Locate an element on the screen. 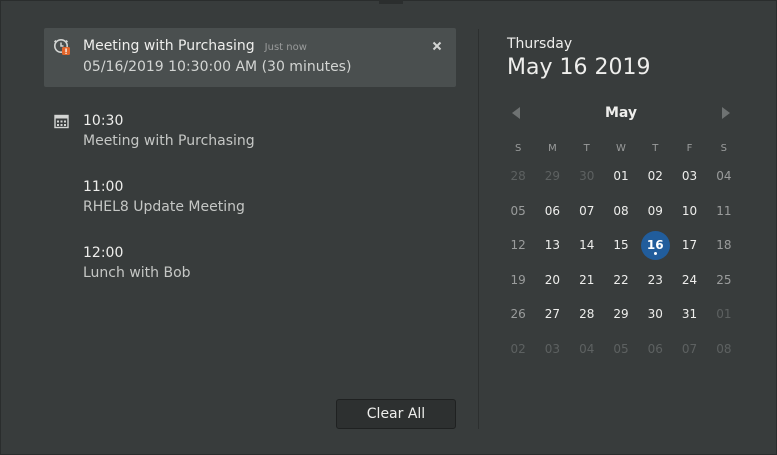  calendar-day: 14 is located at coordinates (587, 245).